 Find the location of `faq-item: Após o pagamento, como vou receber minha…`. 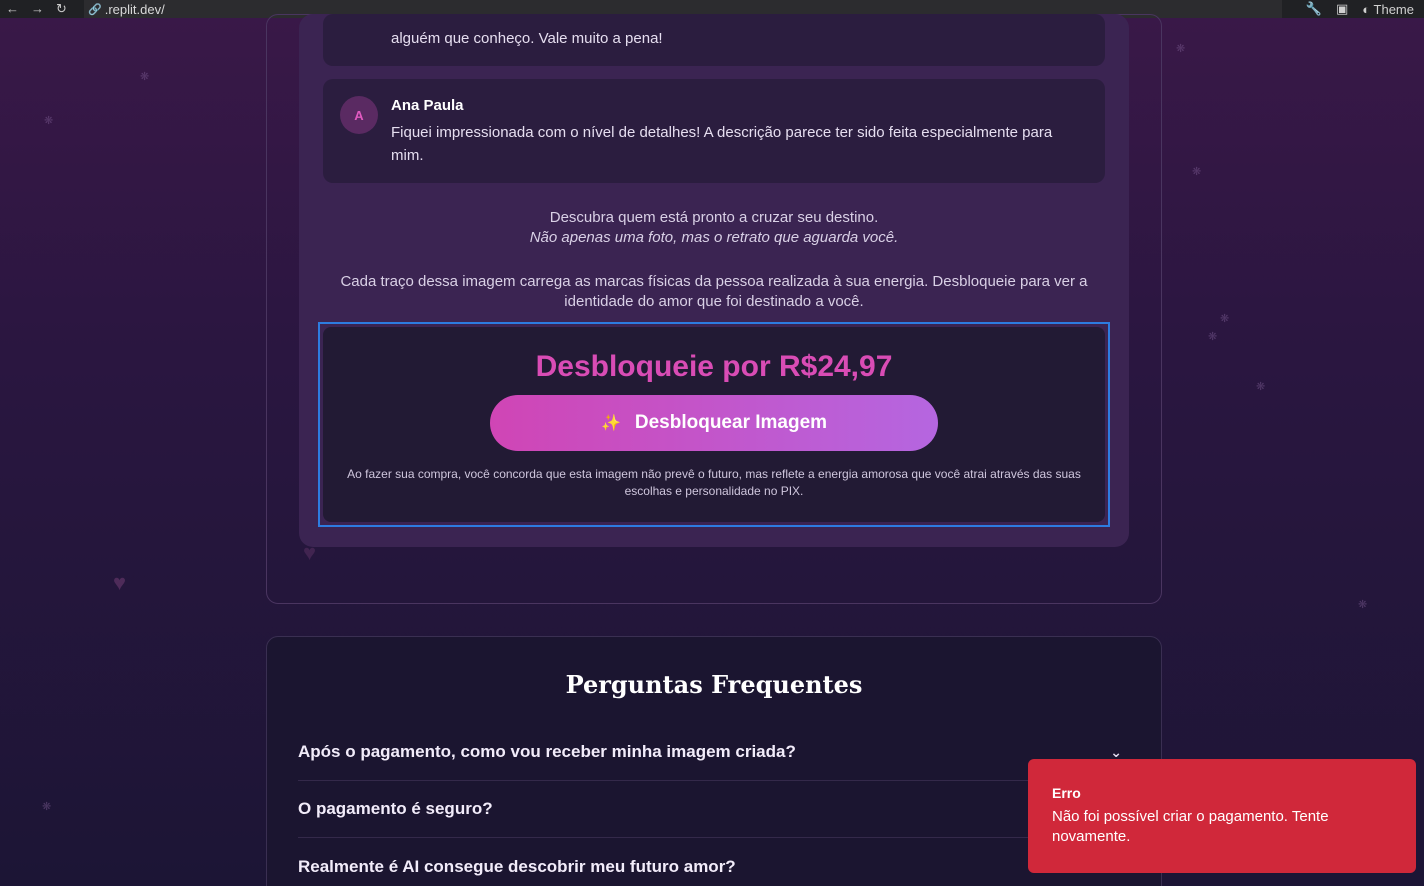

faq-item: Após o pagamento, como vou receber minha… is located at coordinates (713, 752).